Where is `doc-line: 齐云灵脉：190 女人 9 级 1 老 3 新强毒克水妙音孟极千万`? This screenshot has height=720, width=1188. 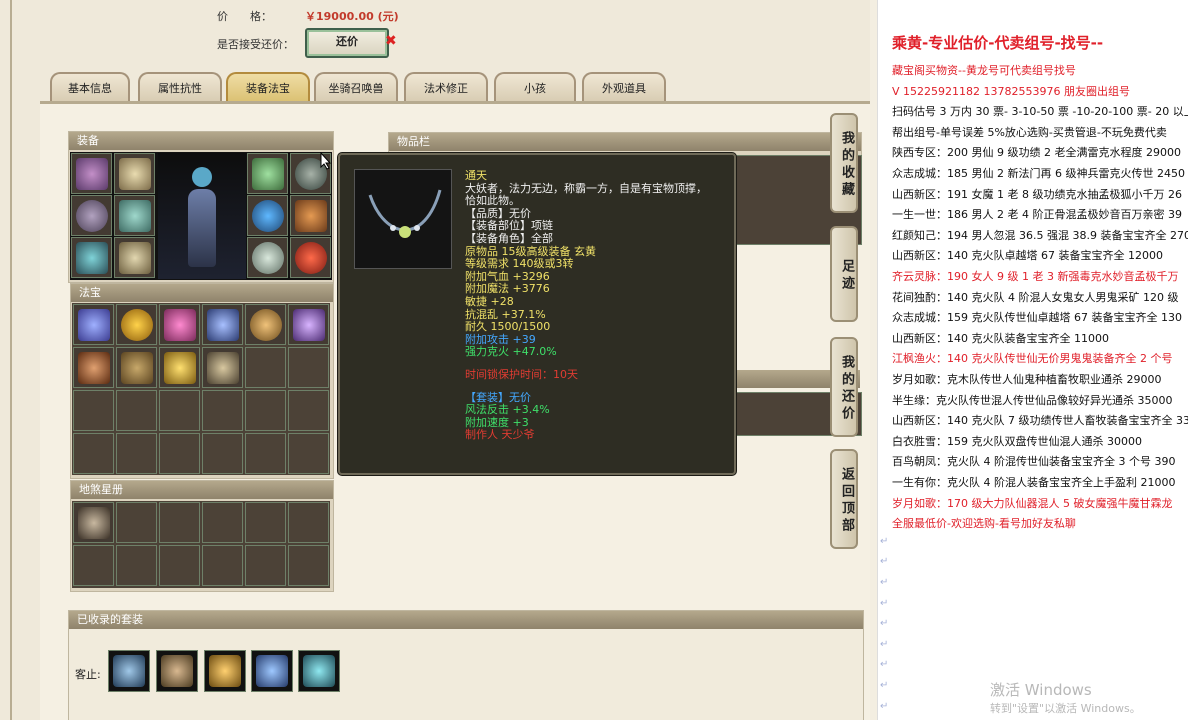 doc-line: 齐云灵脉：190 女人 9 级 1 老 3 新强毒克水妙音孟极千万 is located at coordinates (1035, 276).